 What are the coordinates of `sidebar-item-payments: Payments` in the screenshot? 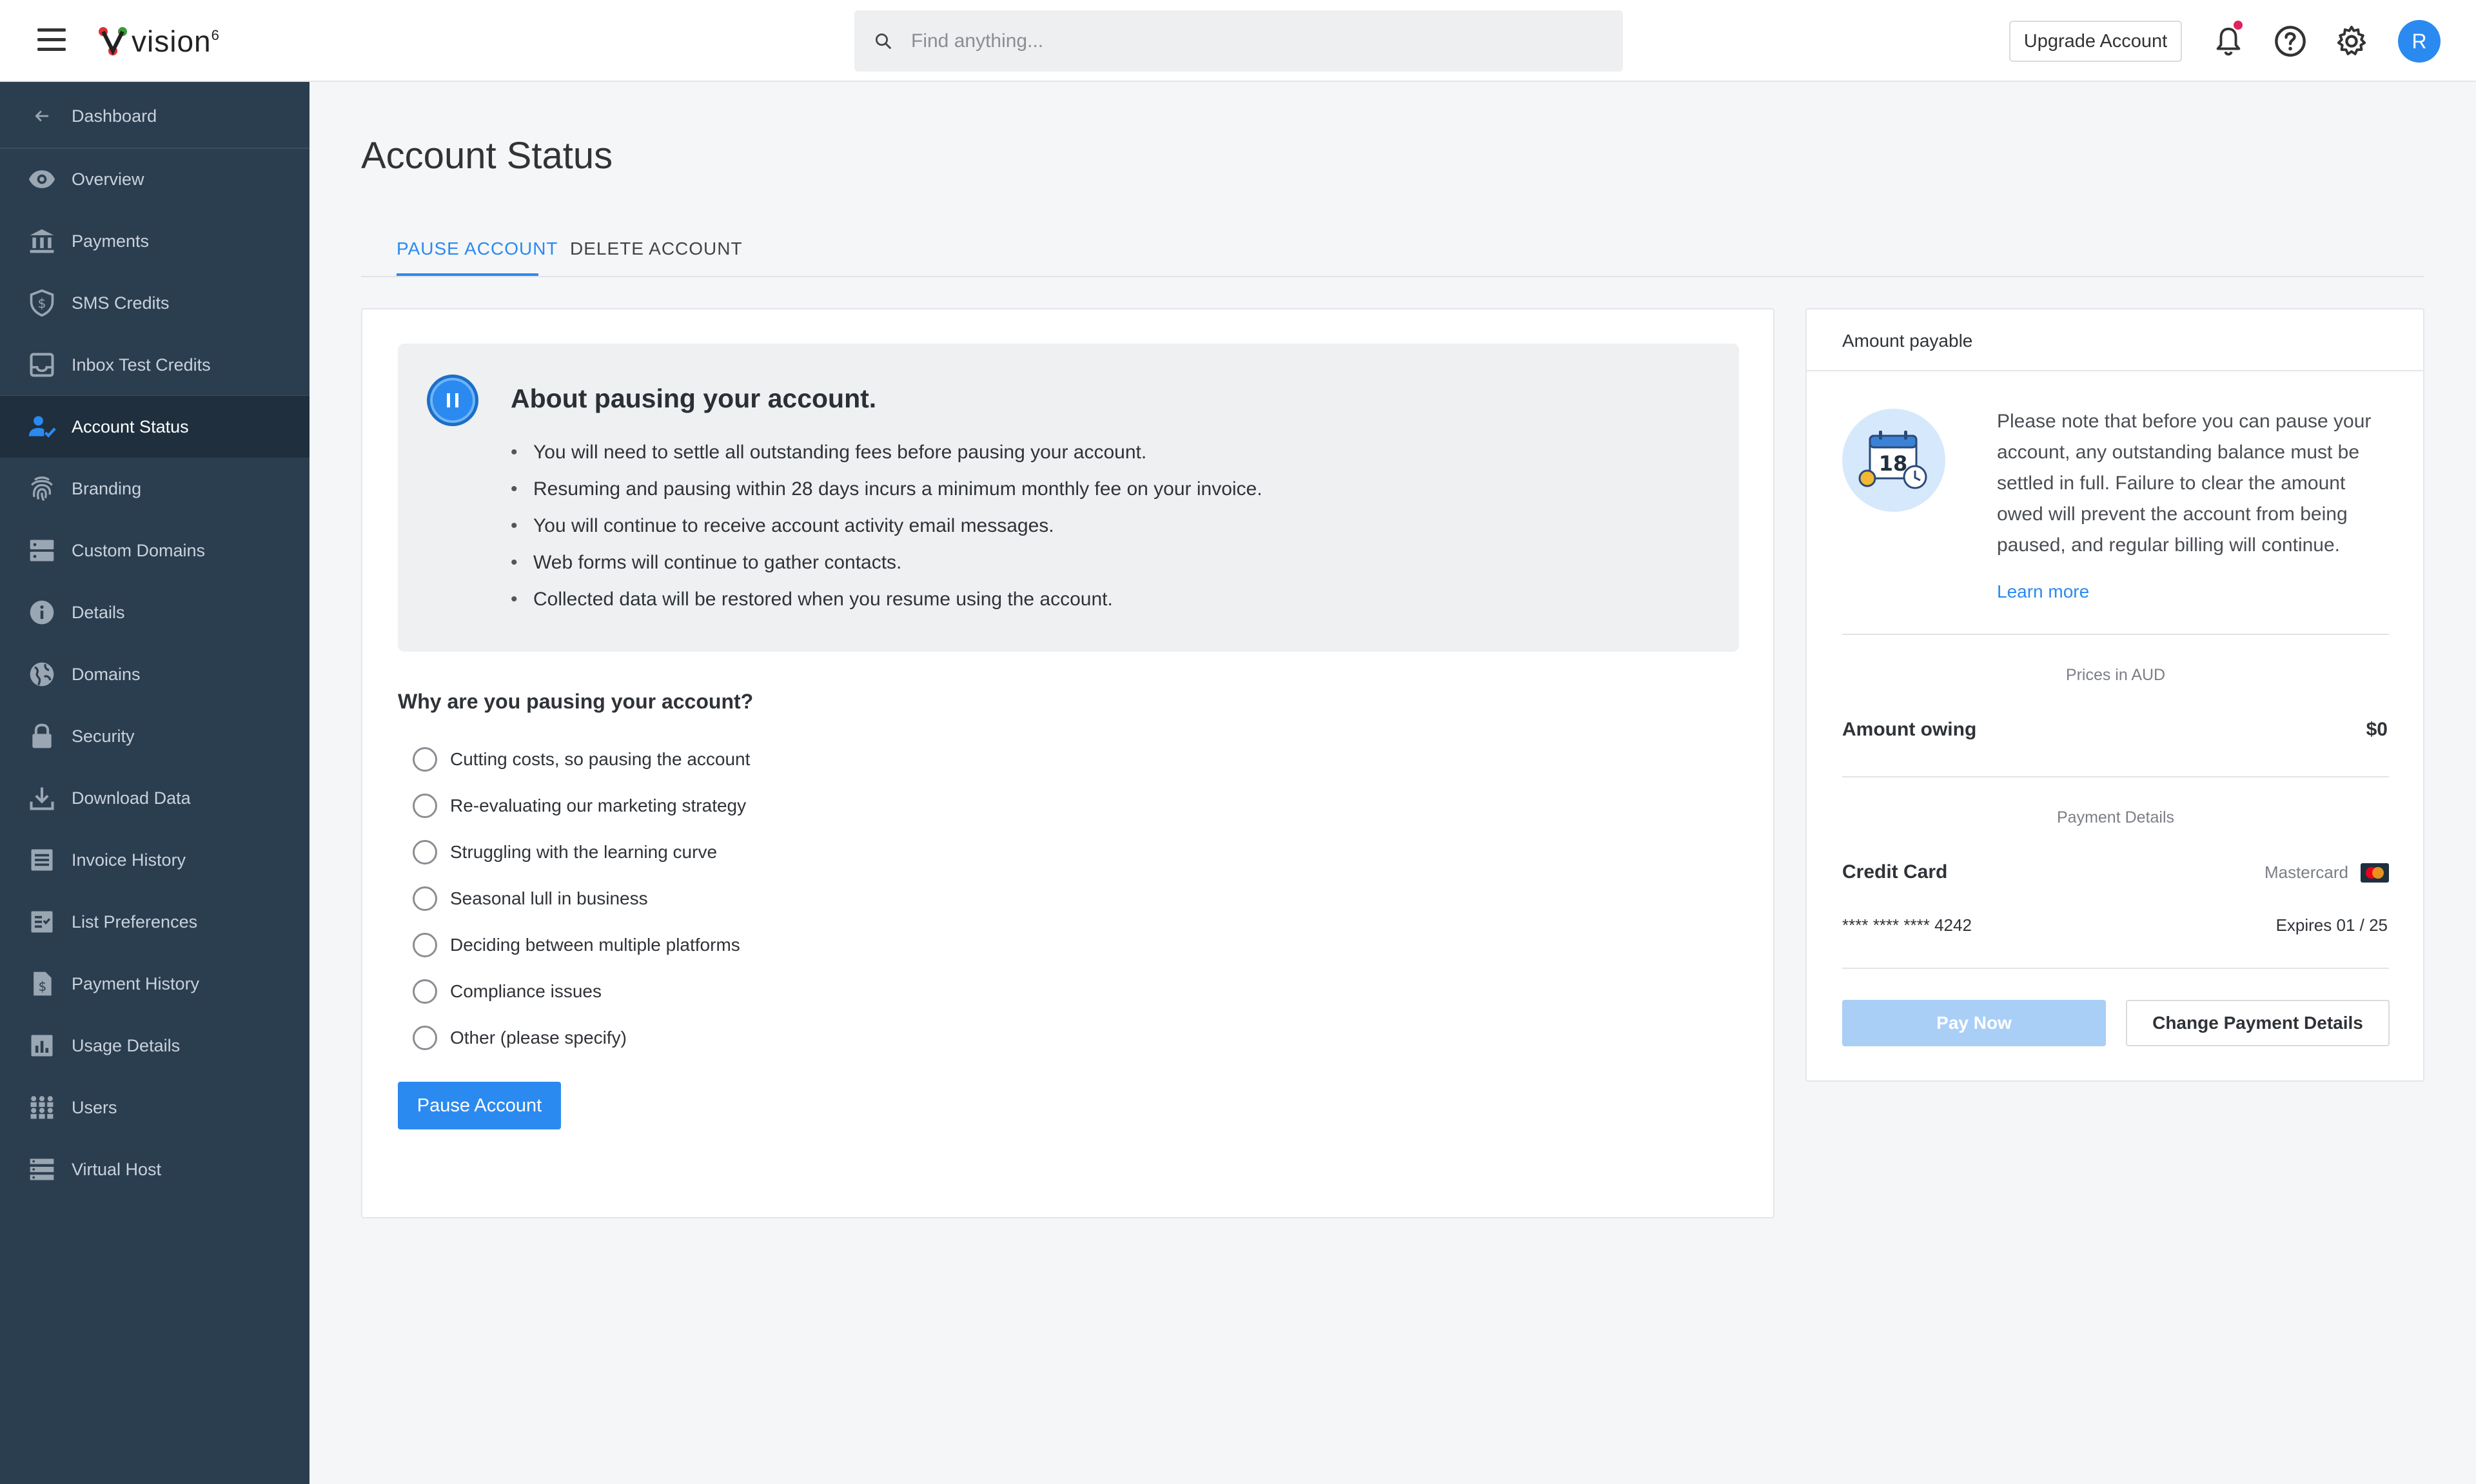 It's located at (155, 241).